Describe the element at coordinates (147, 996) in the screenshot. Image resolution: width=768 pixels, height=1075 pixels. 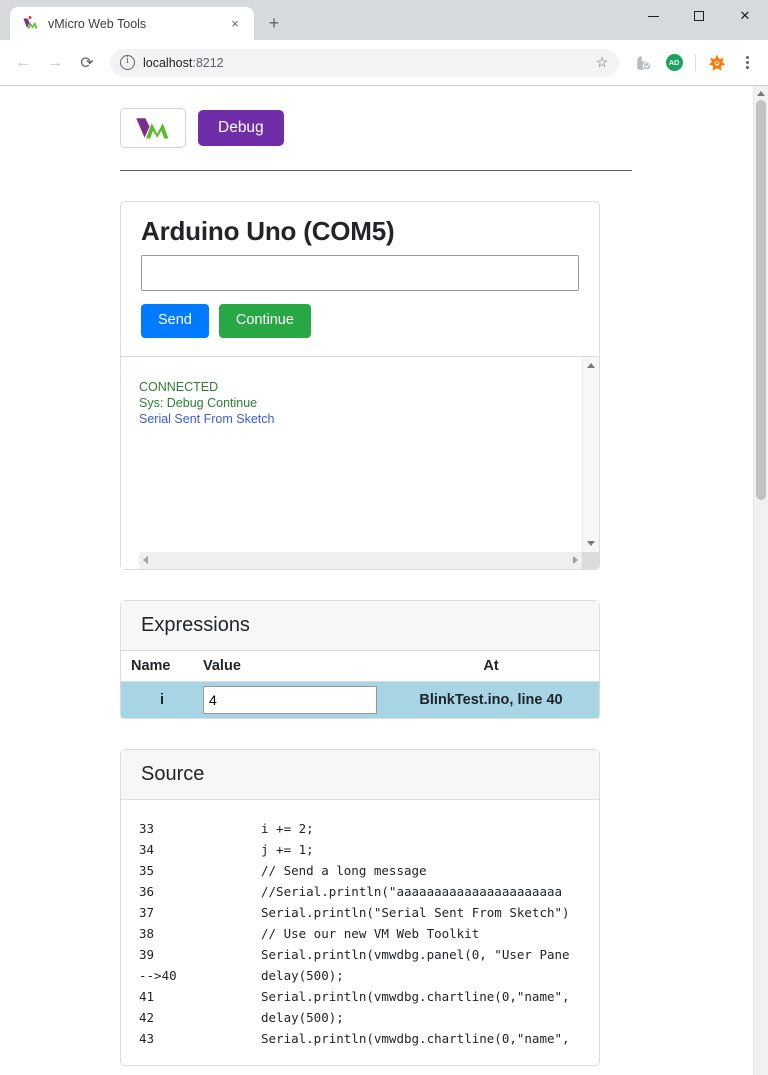
I see `source-line-number: 41` at that location.